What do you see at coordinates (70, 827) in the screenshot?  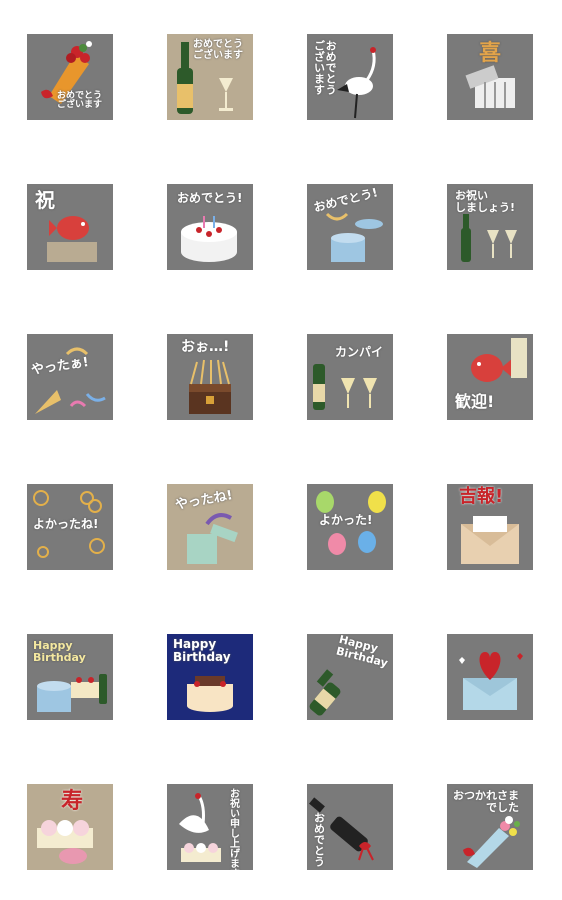 I see `sticker-kotobuki: 寿` at bounding box center [70, 827].